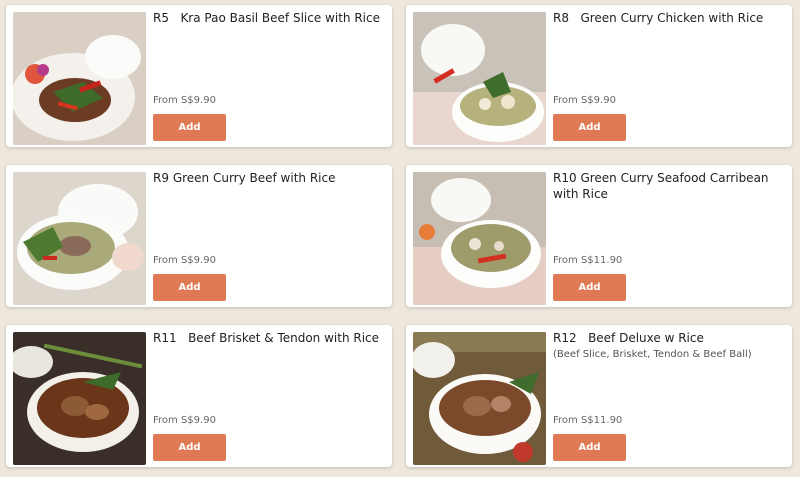 Image resolution: width=800 pixels, height=477 pixels. Describe the element at coordinates (254, 178) in the screenshot. I see `item-name: Green Curry Beef with Rice` at that location.